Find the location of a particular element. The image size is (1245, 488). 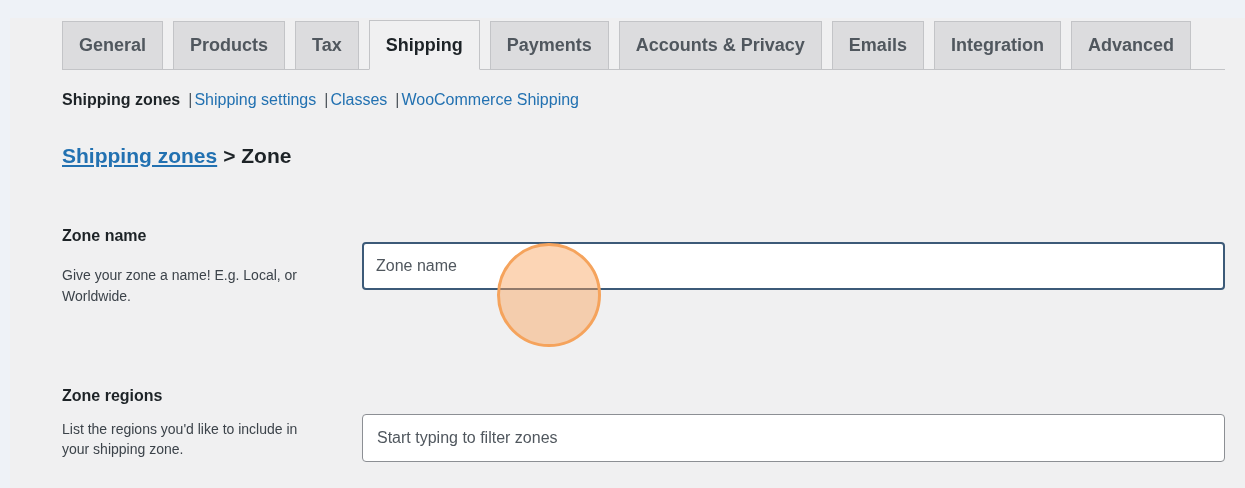

tab: Shipping is located at coordinates (424, 45).